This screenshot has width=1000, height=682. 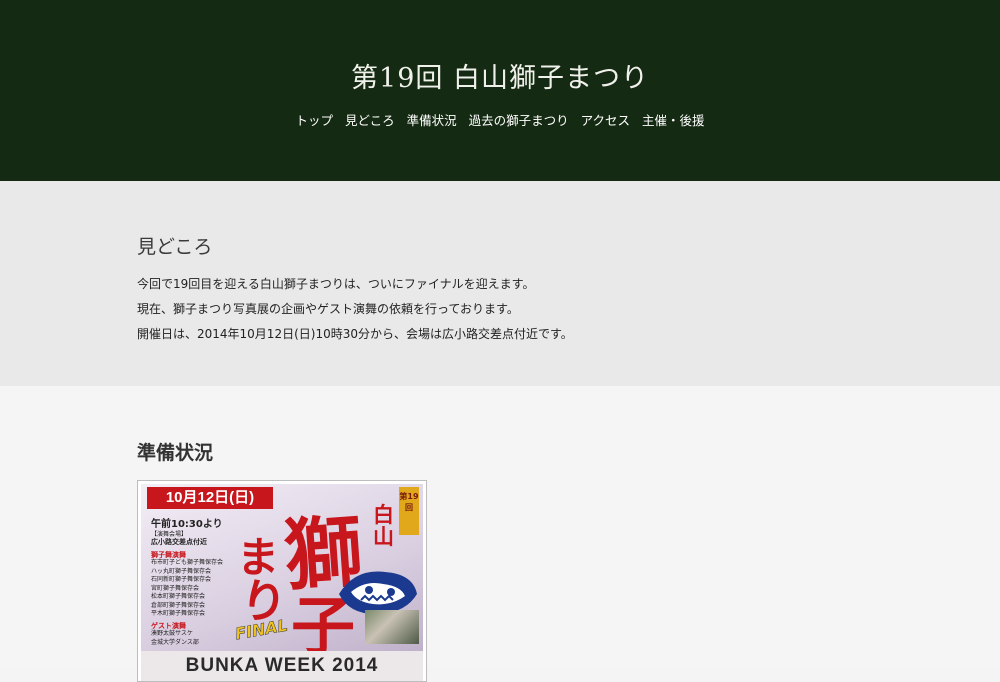 I want to click on poster-photo, so click(x=392, y=627).